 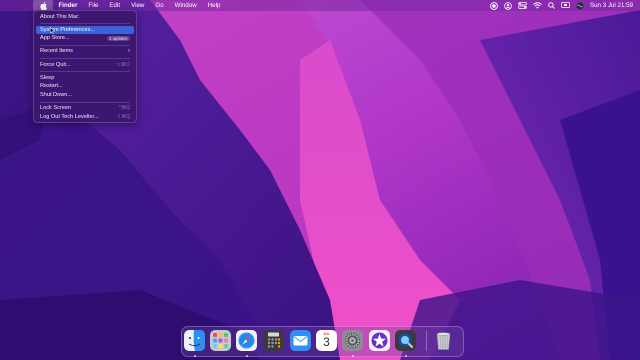 I want to click on menu-item-force-quit: Force Quit... ⌥⌘⎋, so click(x=85, y=65).